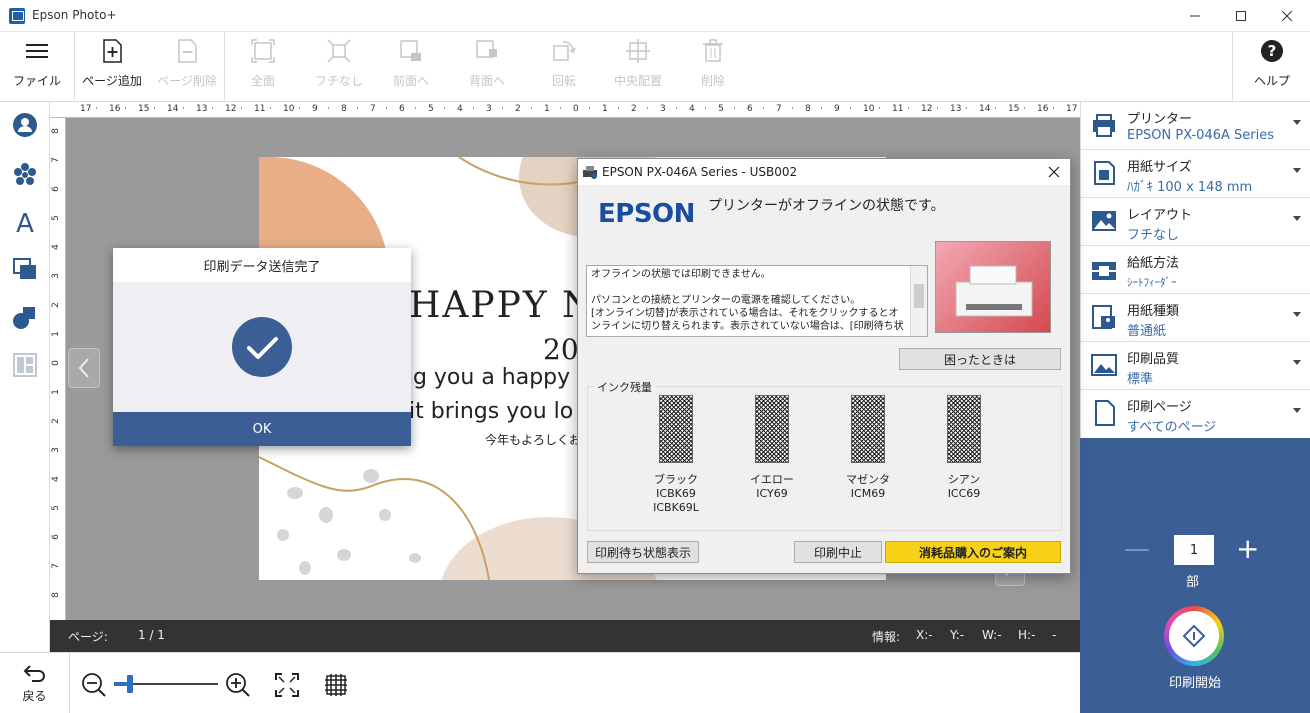 The width and height of the screenshot is (1310, 713). Describe the element at coordinates (1195, 575) in the screenshot. I see `print-action-panel: — 1 + 部 印刷開始` at that location.